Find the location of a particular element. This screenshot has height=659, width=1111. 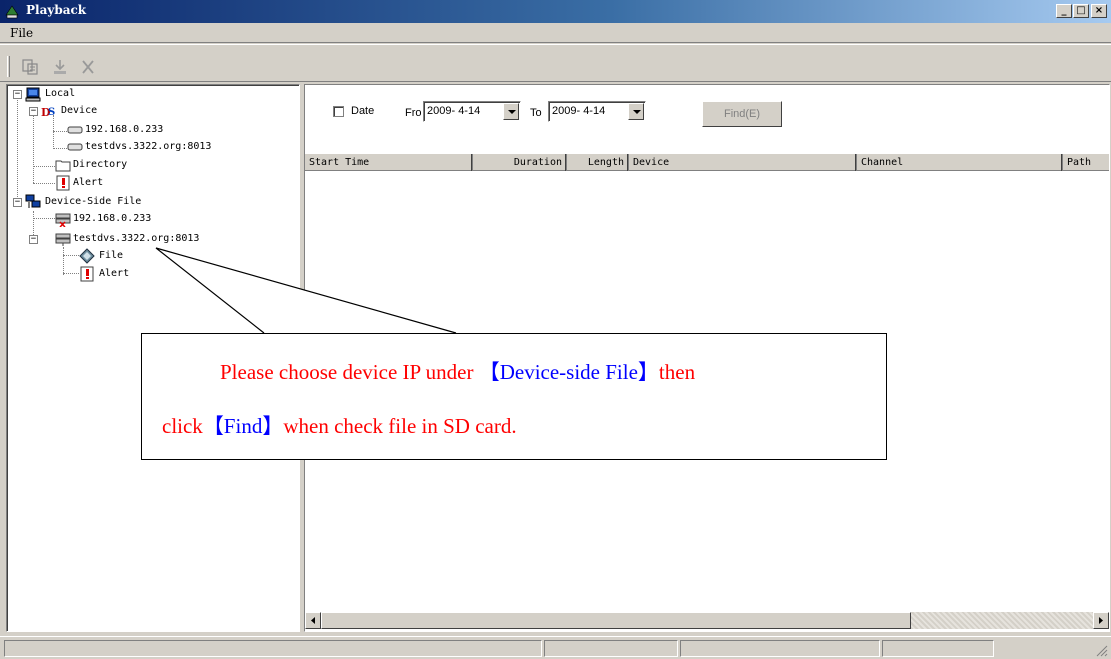

status-bar is located at coordinates (555, 647).